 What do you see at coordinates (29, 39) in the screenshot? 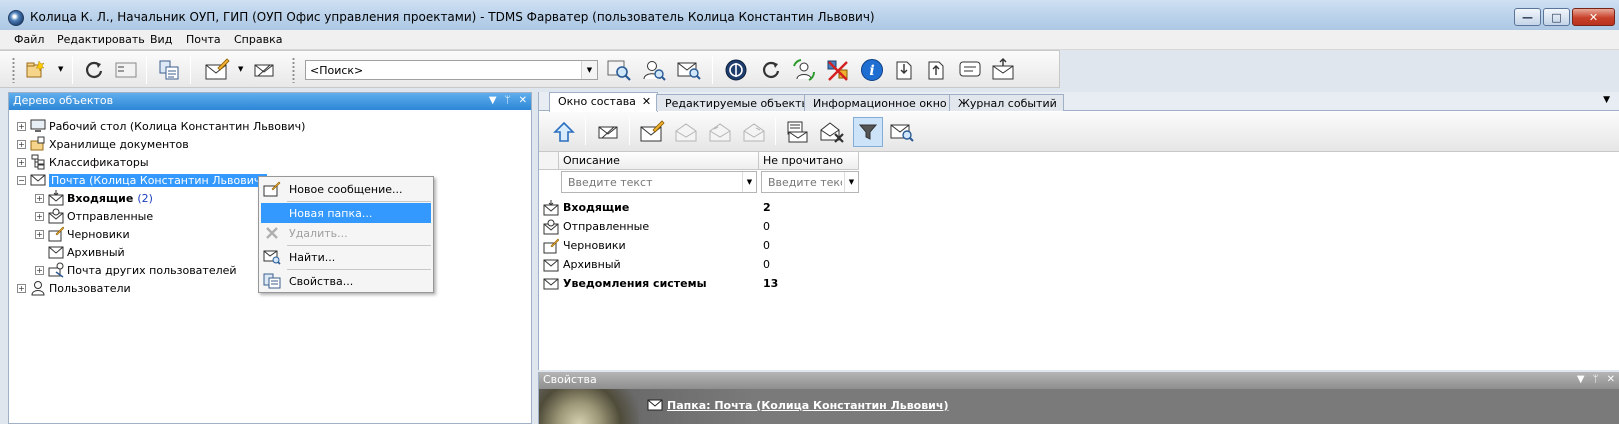
I see `menu-file: Файл` at bounding box center [29, 39].